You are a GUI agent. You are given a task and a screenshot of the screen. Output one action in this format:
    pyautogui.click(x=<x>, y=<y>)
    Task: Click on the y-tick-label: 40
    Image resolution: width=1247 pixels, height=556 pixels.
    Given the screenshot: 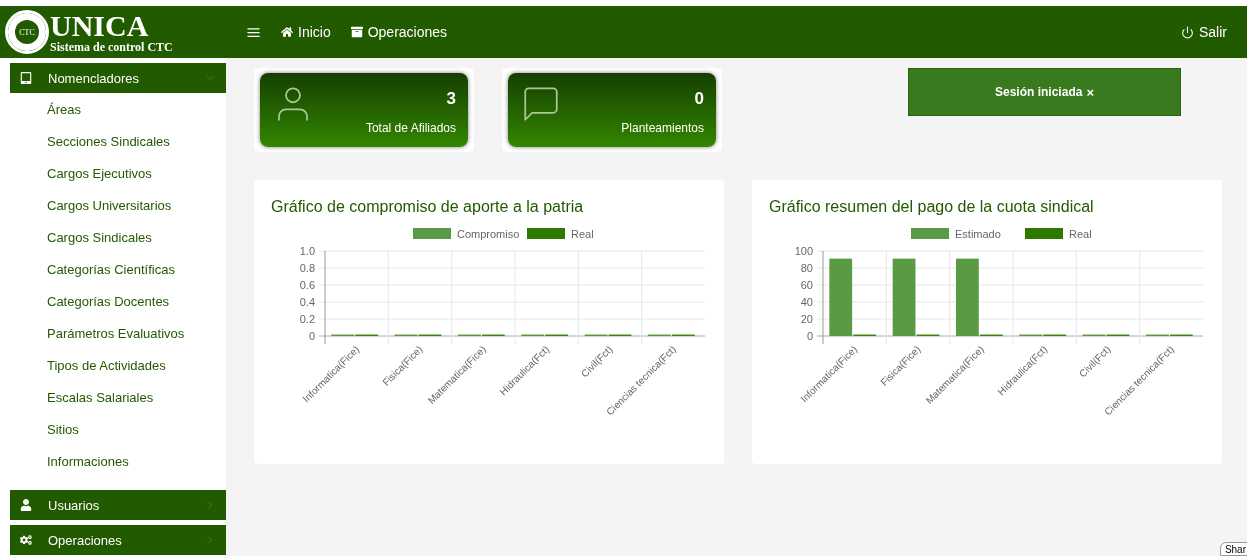 What is the action you would take?
    pyautogui.click(x=806, y=302)
    